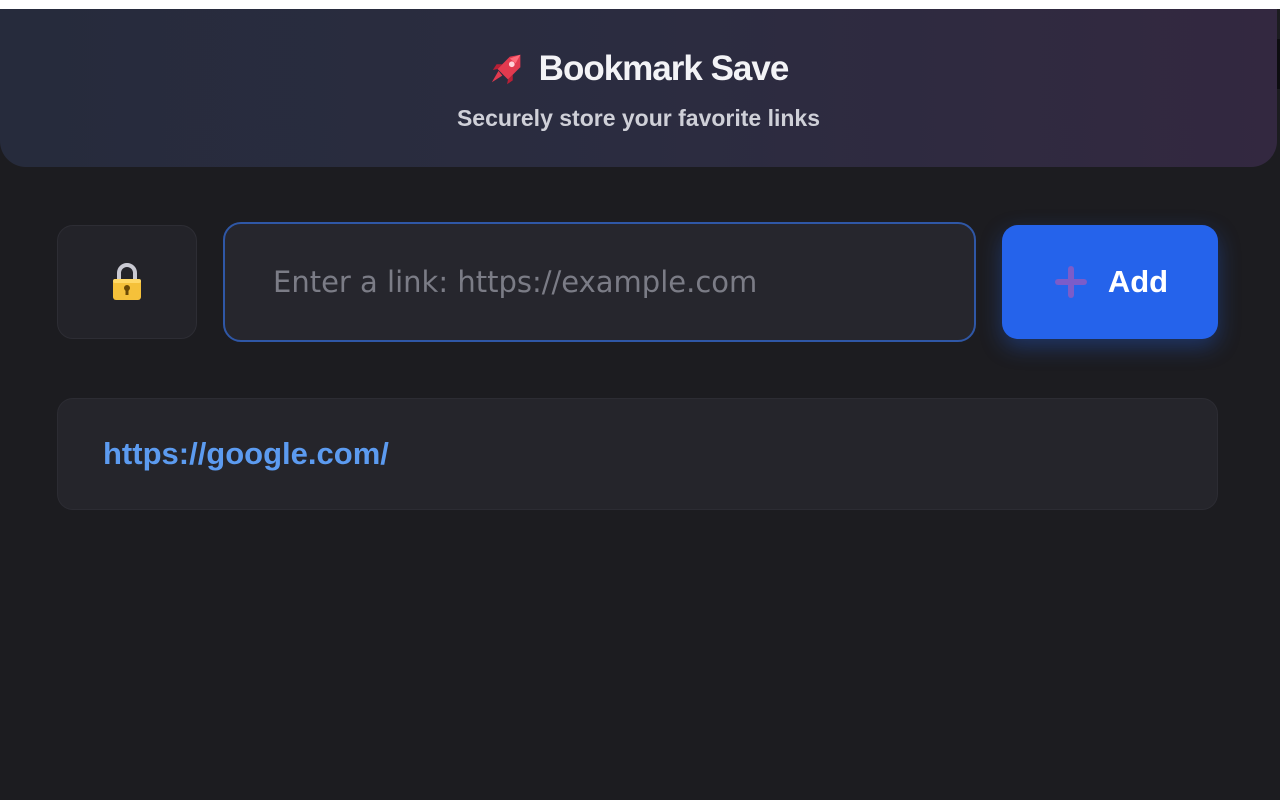 This screenshot has height=800, width=1280. Describe the element at coordinates (664, 68) in the screenshot. I see `app-title: Bookmark Save` at that location.